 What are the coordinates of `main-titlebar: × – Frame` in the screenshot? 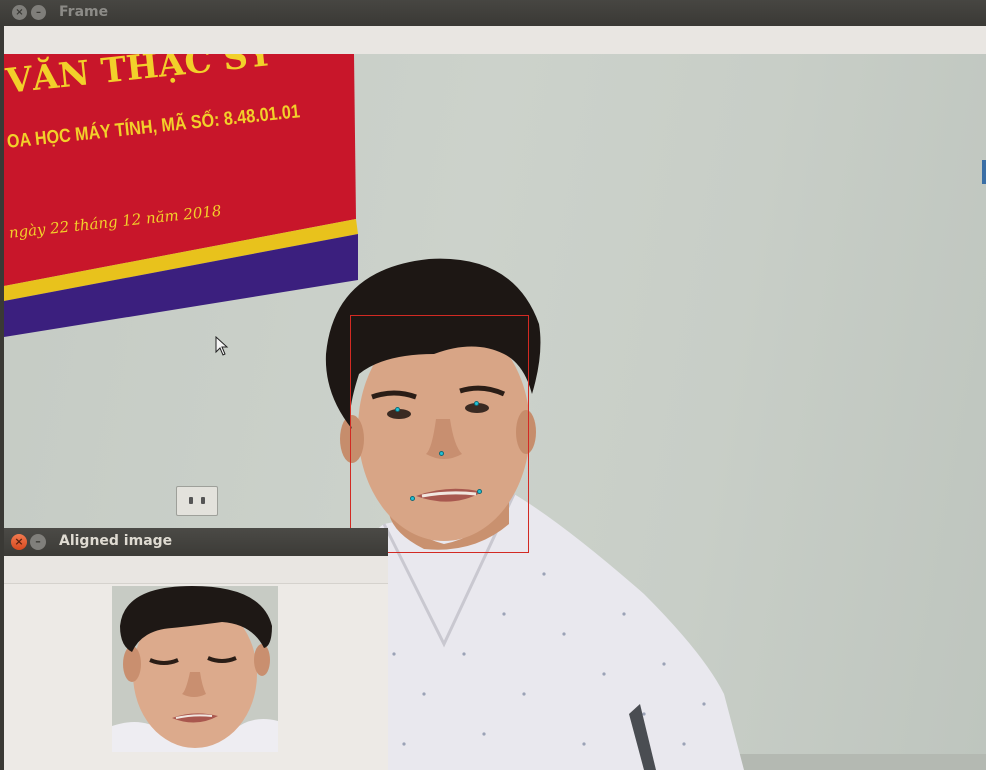 It's located at (493, 13).